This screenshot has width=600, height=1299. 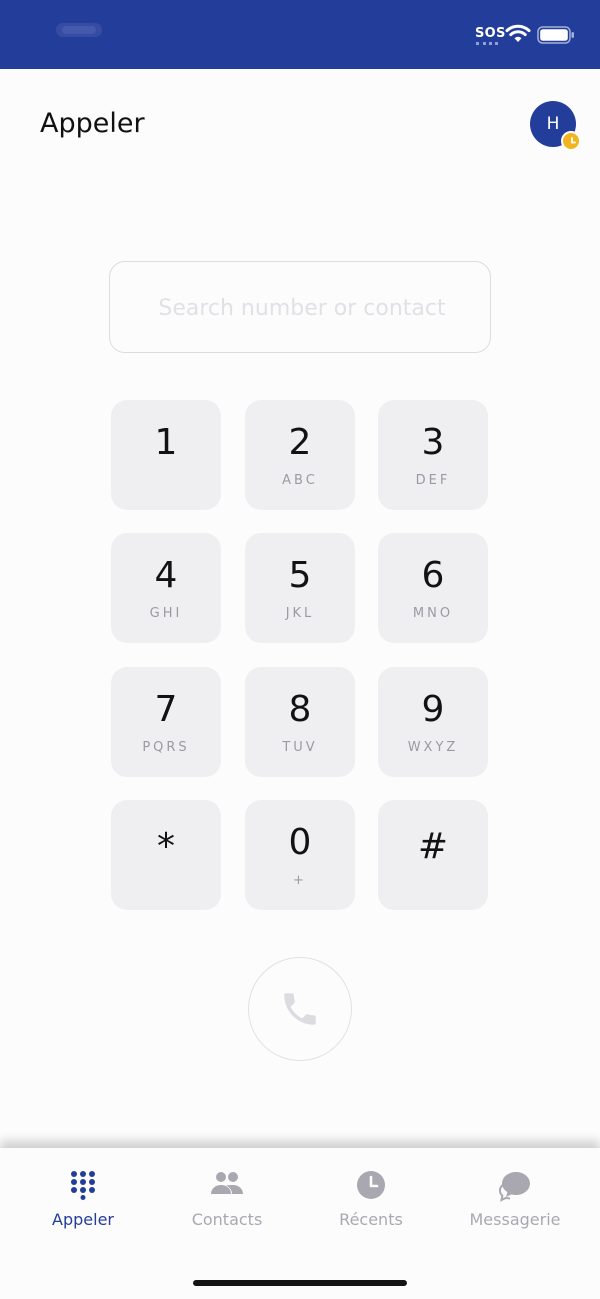 What do you see at coordinates (300, 1283) in the screenshot?
I see `home-indicator` at bounding box center [300, 1283].